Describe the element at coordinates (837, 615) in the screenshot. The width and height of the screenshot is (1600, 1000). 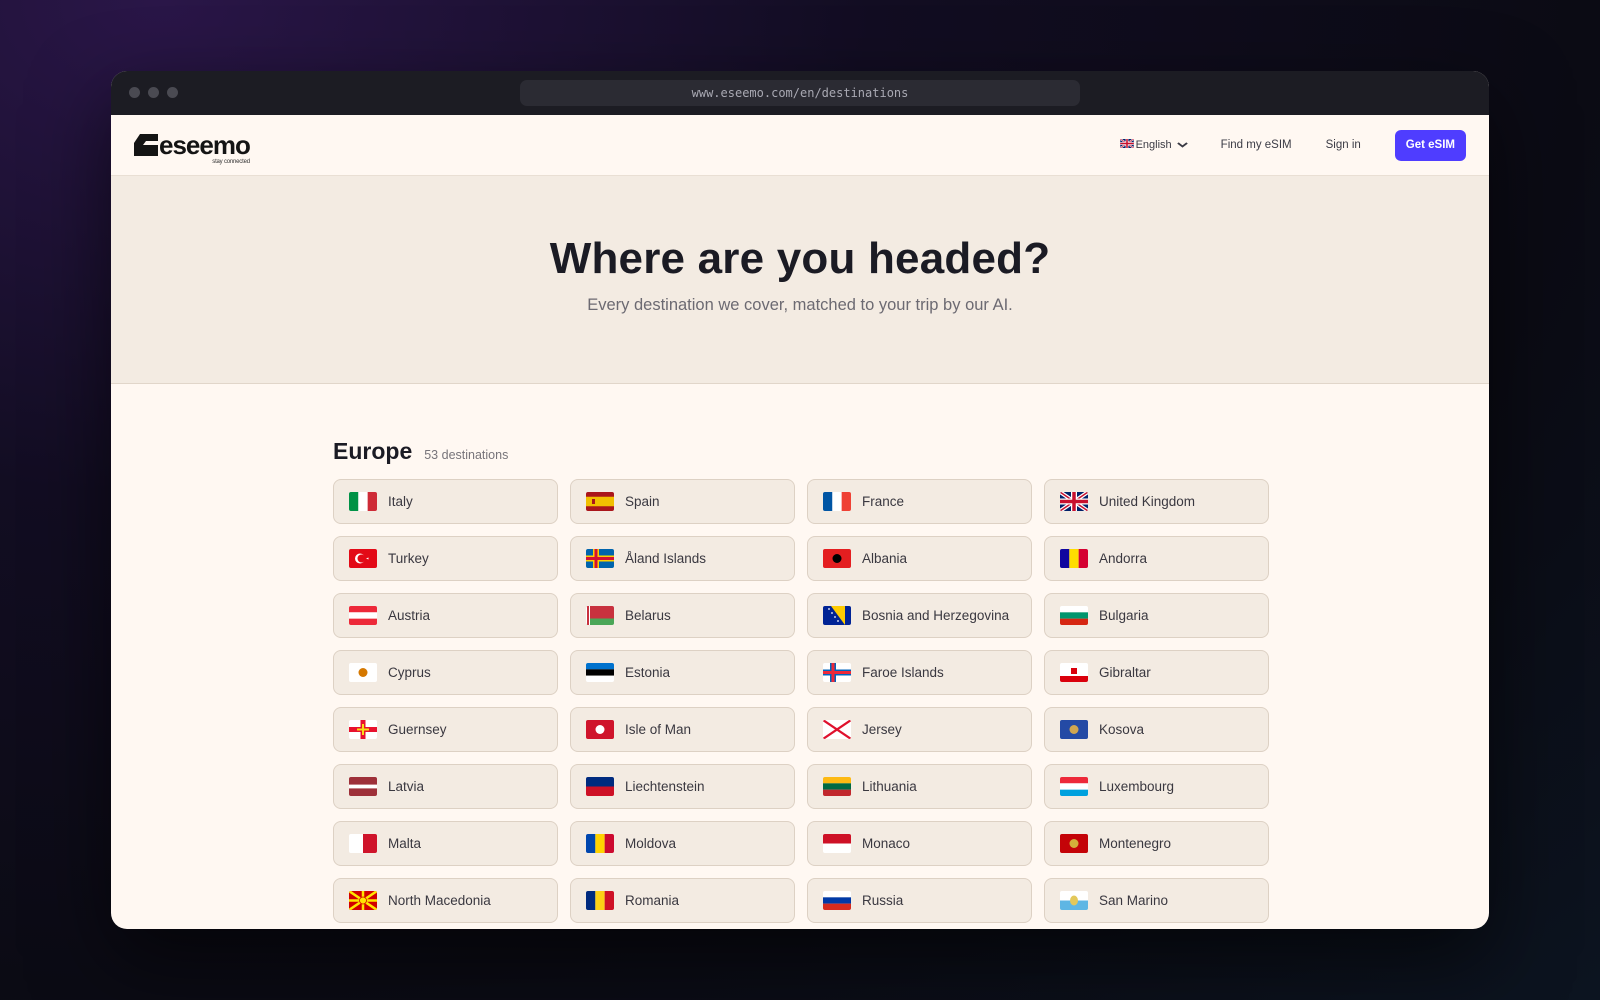
I see `bosnia-flag-icon` at that location.